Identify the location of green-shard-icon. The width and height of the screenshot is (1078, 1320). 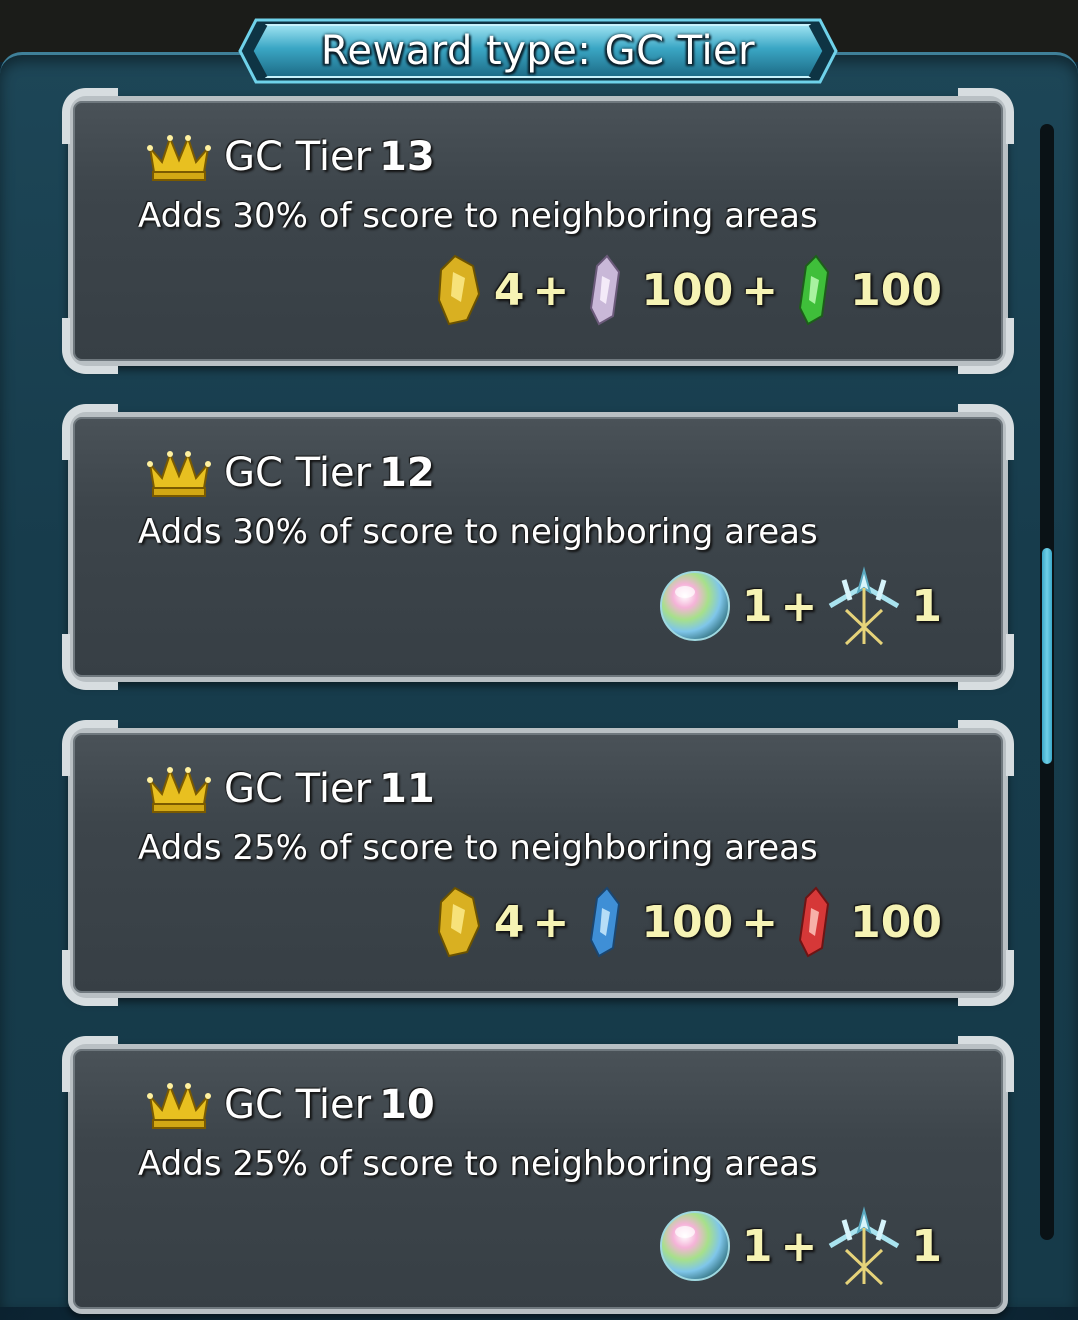
(814, 290).